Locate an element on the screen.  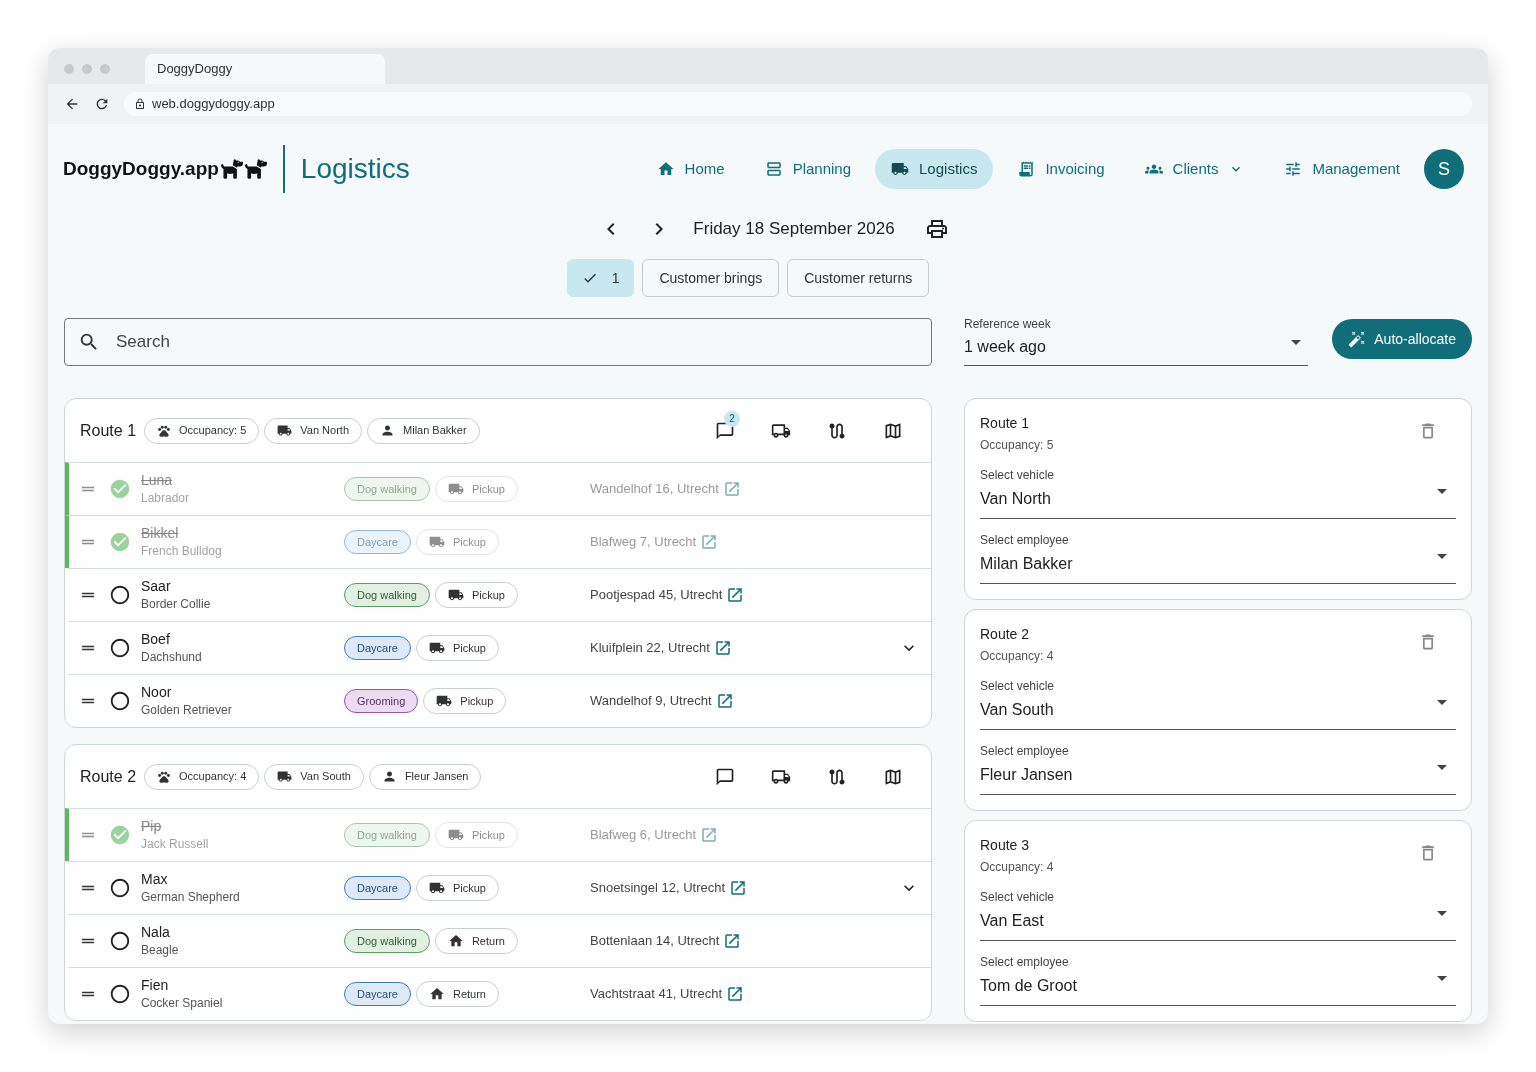
dog-name: Pip is located at coordinates (152, 826).